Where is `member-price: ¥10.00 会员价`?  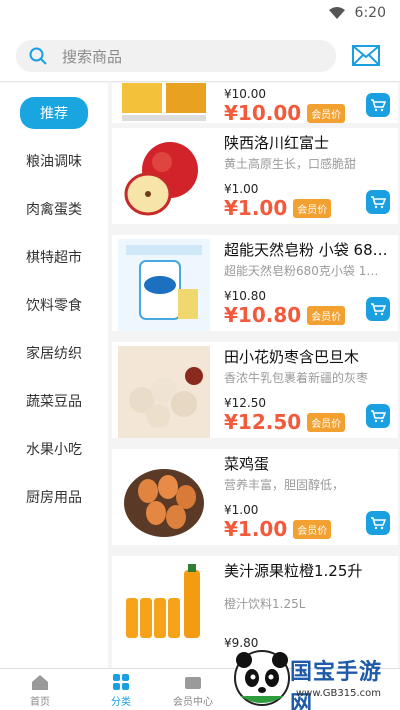
member-price: ¥10.00 会员价 is located at coordinates (285, 113).